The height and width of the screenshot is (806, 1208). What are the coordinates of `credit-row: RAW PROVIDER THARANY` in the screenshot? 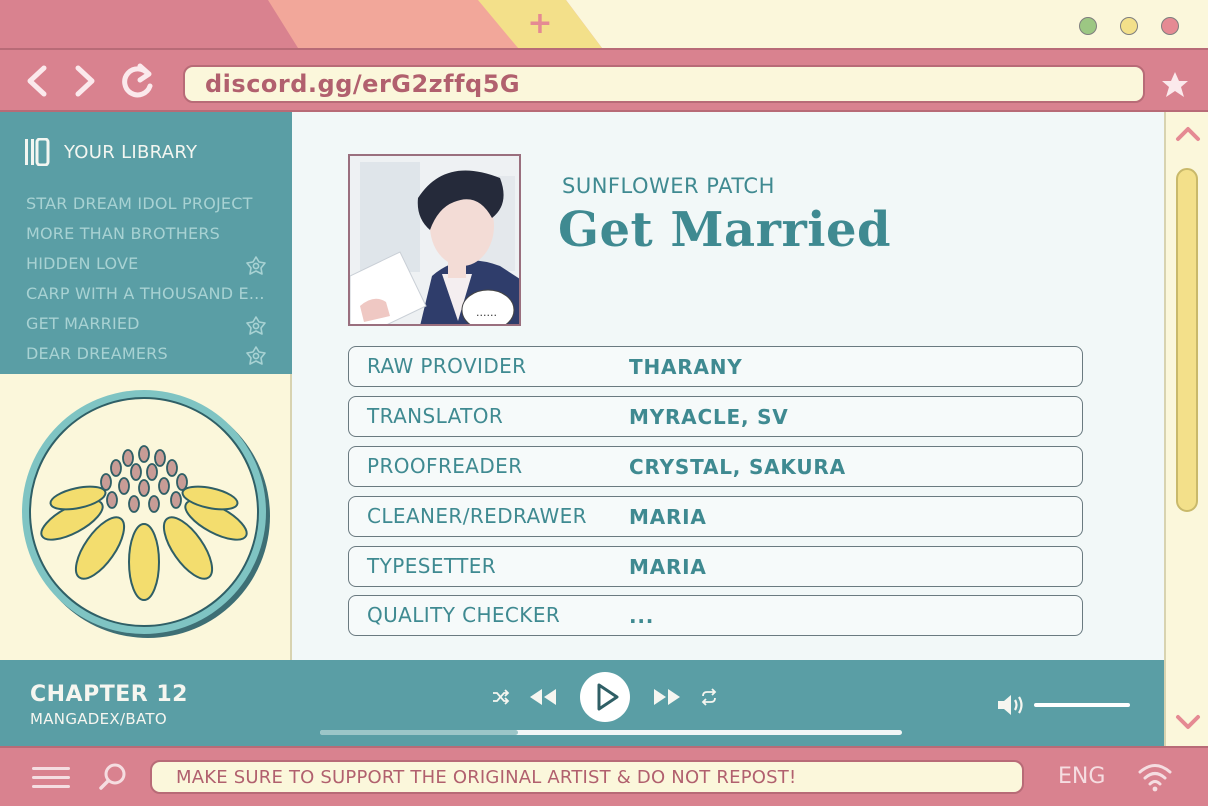 It's located at (715, 366).